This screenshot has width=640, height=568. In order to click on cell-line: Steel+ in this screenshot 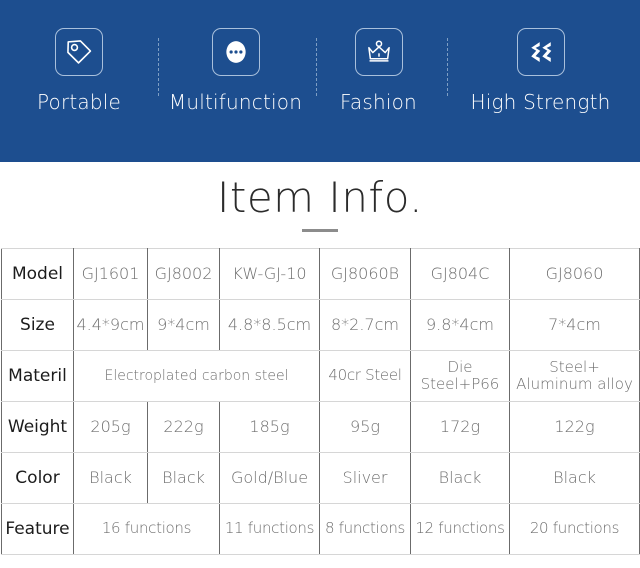, I will do `click(574, 366)`.